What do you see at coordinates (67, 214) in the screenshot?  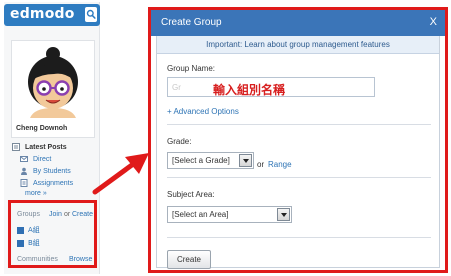 I see `join-or-text: or` at bounding box center [67, 214].